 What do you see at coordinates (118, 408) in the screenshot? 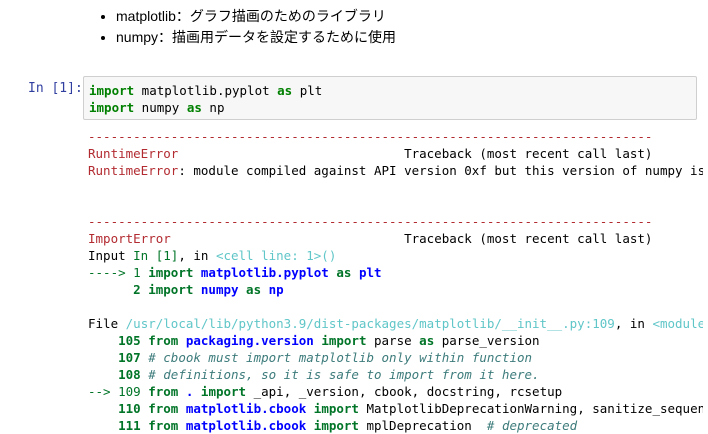
I see `line-number: 110` at bounding box center [118, 408].